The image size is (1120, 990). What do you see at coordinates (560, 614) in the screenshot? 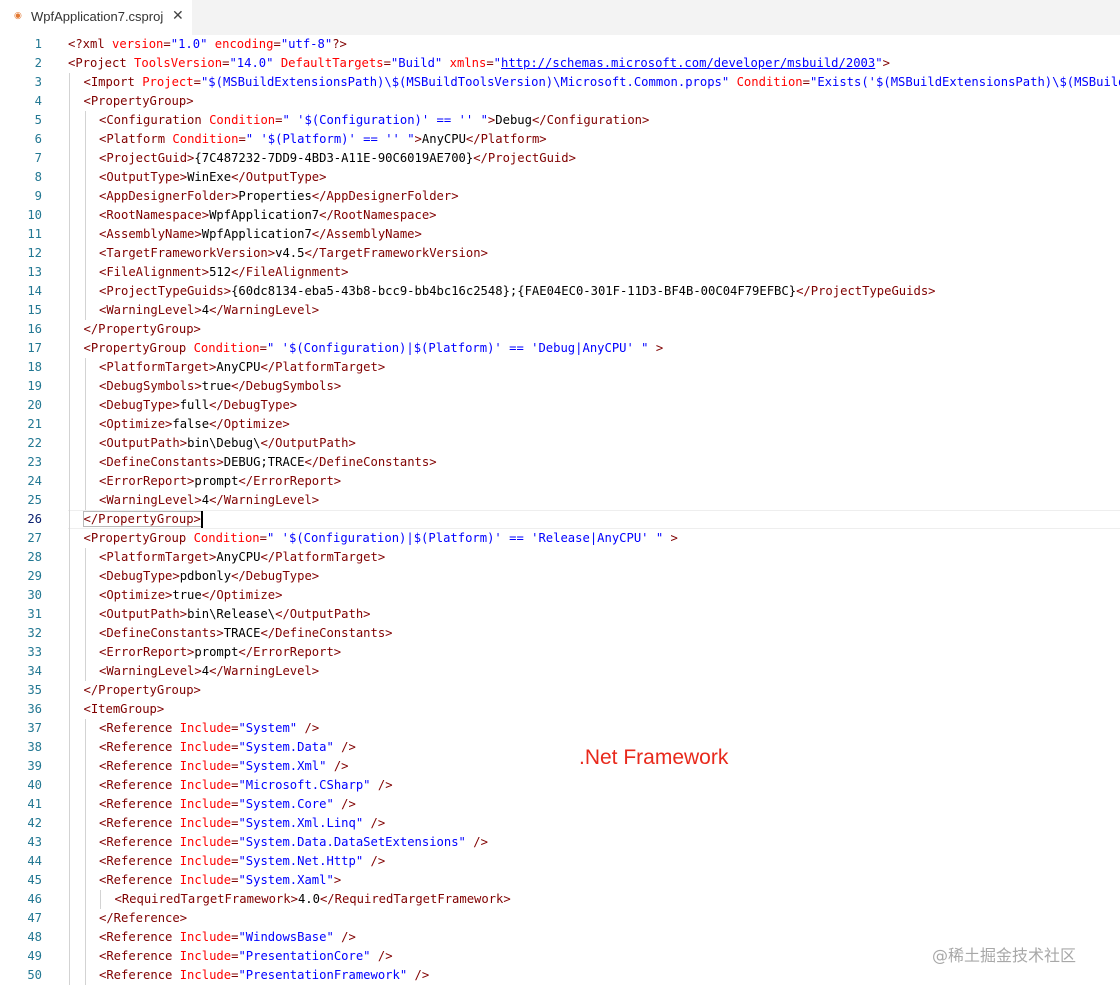
I see `code-line: 31 <OutputPath>bin\Release\</OutputPath>` at bounding box center [560, 614].